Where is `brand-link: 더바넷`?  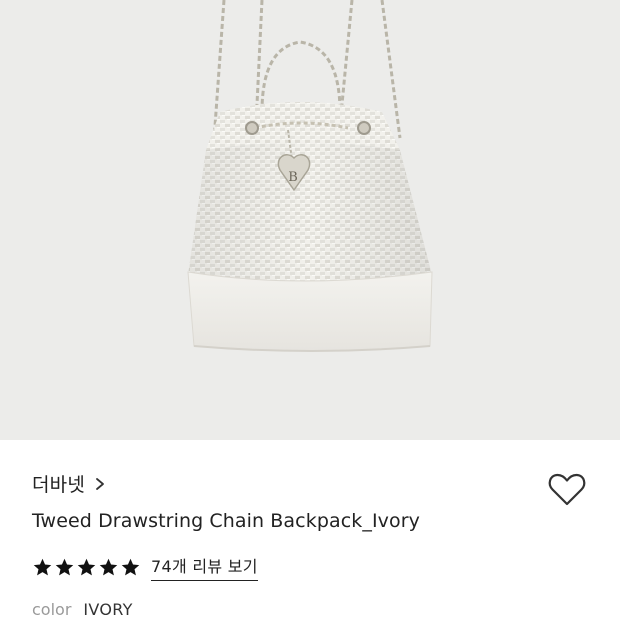
brand-link: 더바넷 is located at coordinates (69, 483).